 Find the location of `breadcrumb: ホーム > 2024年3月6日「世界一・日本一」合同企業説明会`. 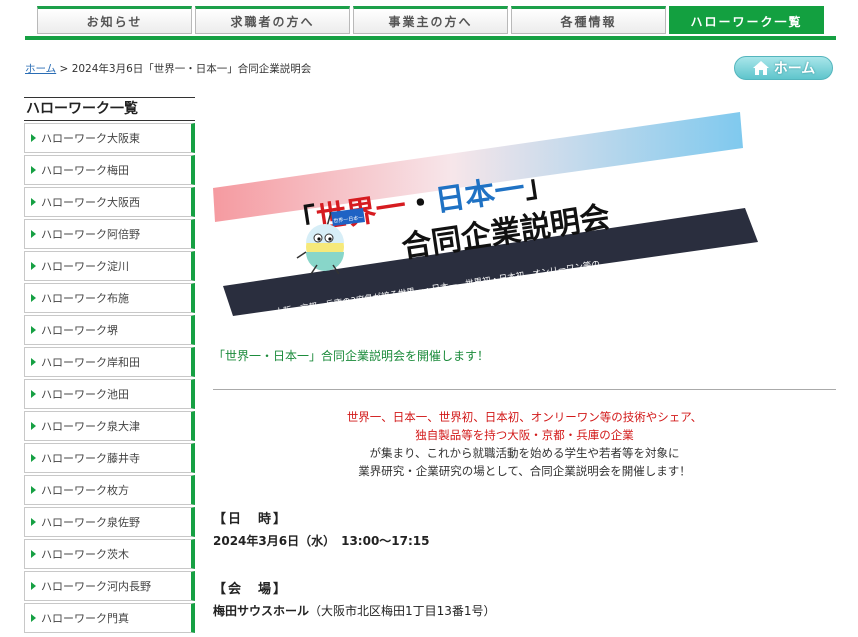

breadcrumb: ホーム > 2024年3月6日「世界一・日本一」合同企業説明会 is located at coordinates (168, 68).